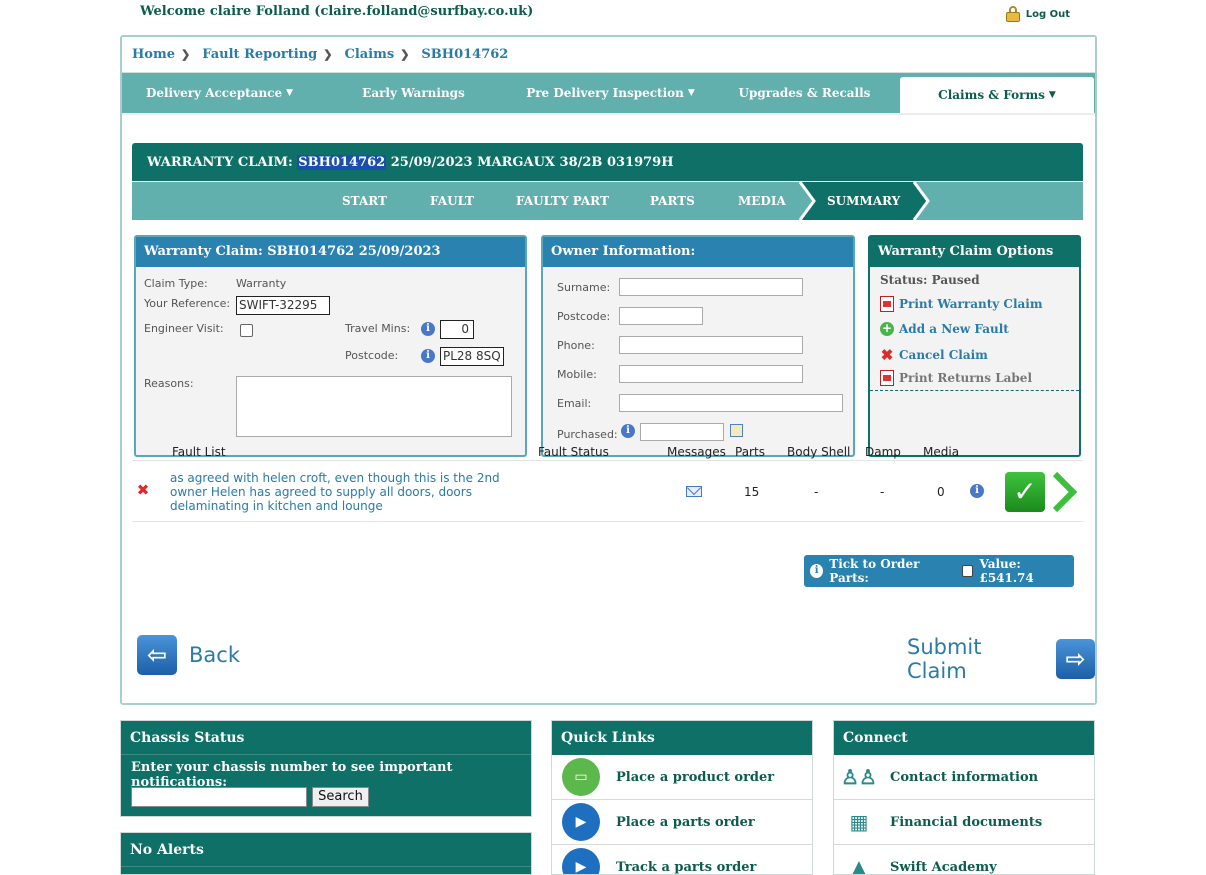 The image size is (1206, 875). Describe the element at coordinates (374, 406) in the screenshot. I see `reasons-textarea` at that location.